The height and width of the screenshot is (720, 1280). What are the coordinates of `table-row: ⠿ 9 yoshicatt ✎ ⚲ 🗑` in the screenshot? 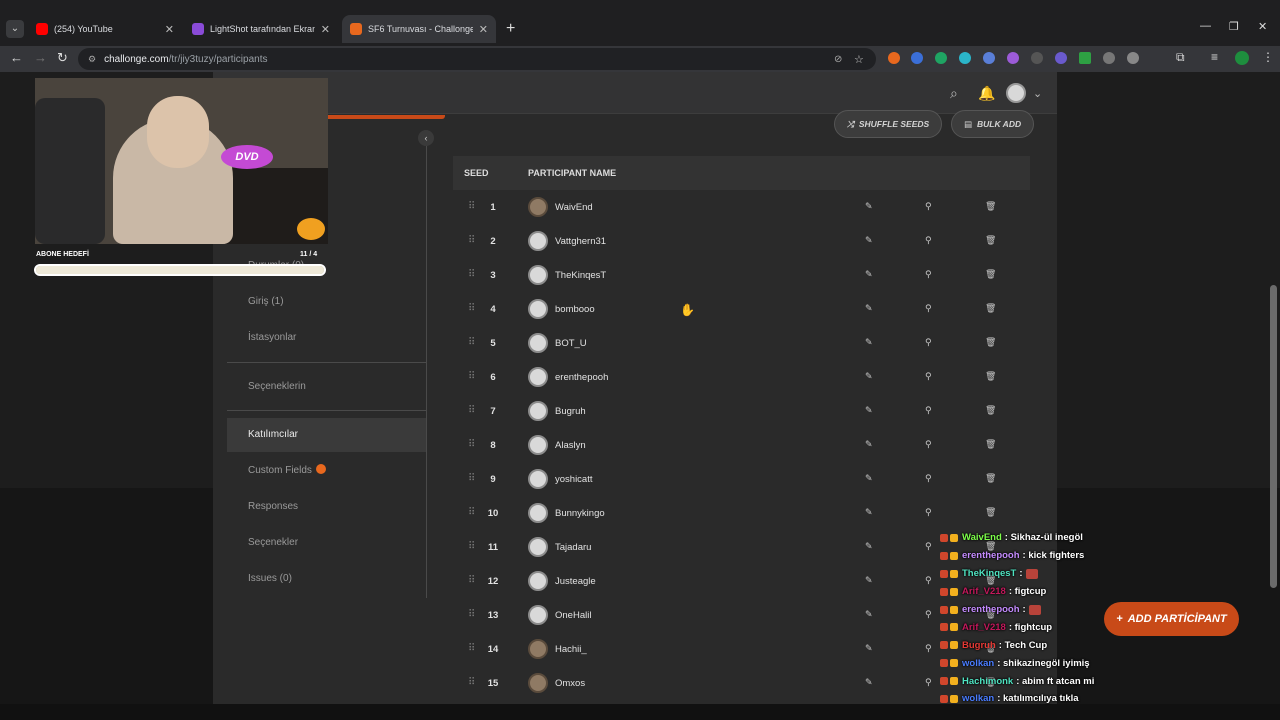 It's located at (741, 479).